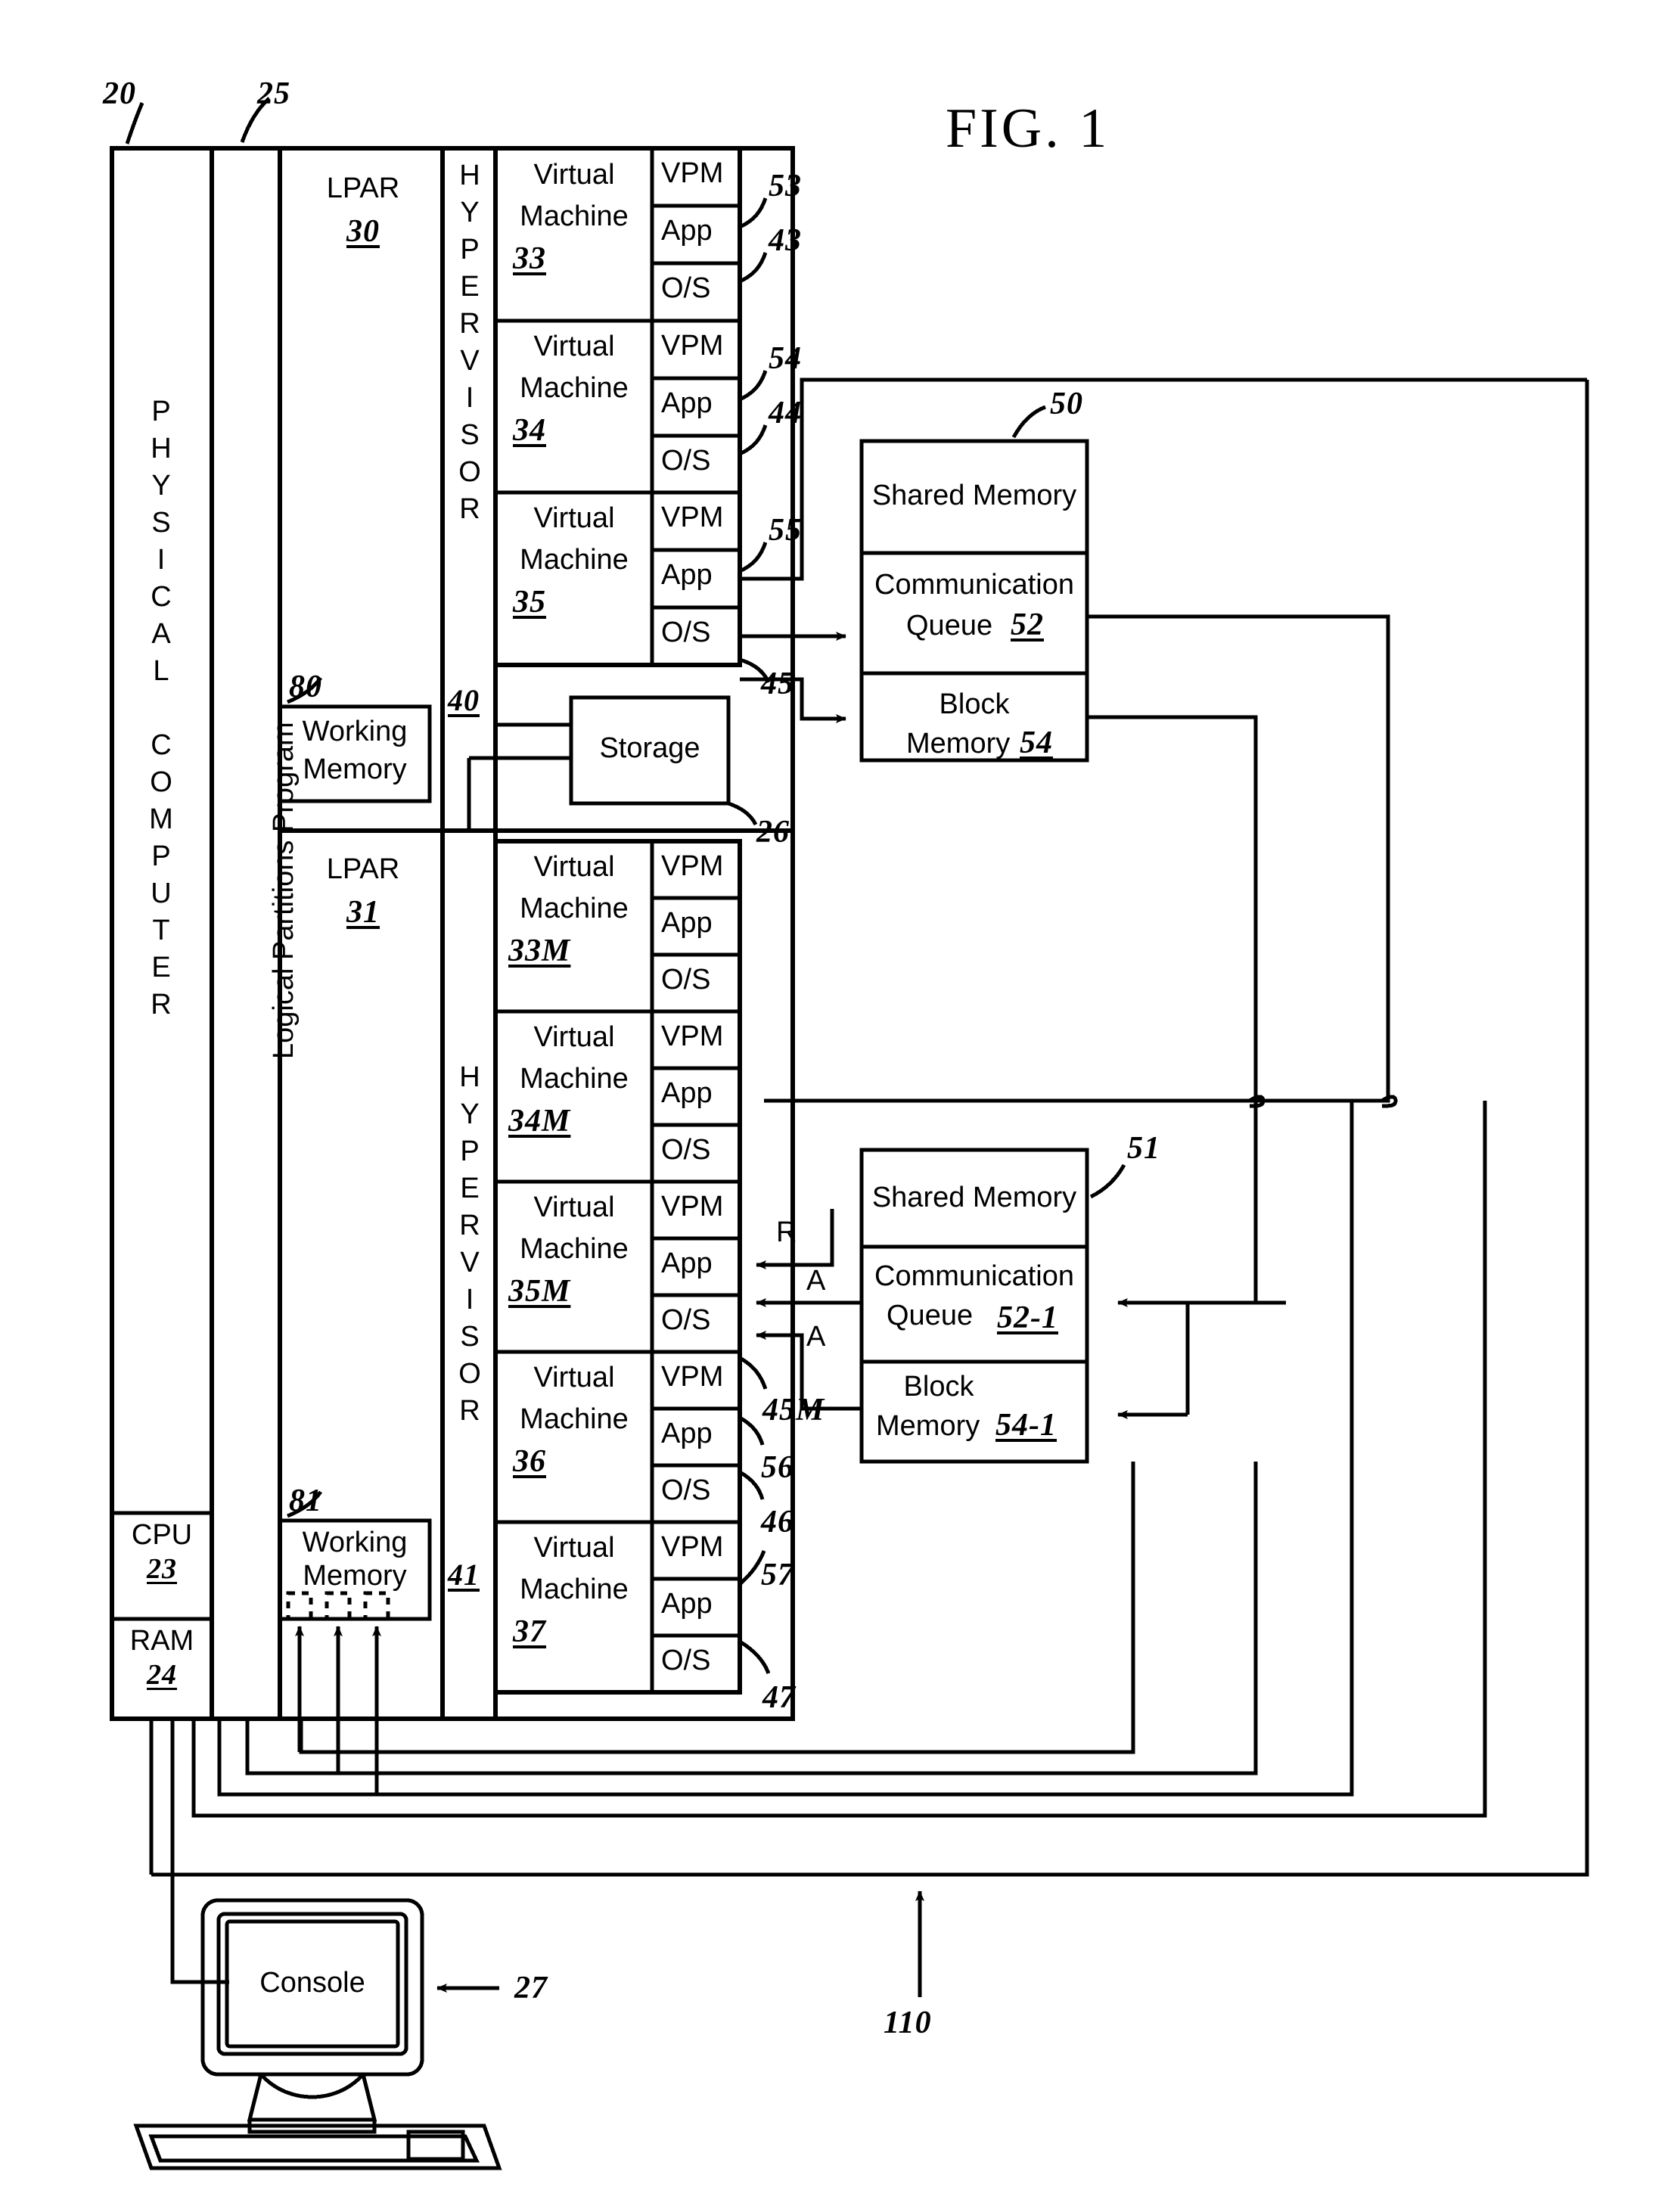 Image resolution: width=1674 pixels, height=2212 pixels. Describe the element at coordinates (1143, 1149) in the screenshot. I see `ref-51-shared-memory: 51` at that location.